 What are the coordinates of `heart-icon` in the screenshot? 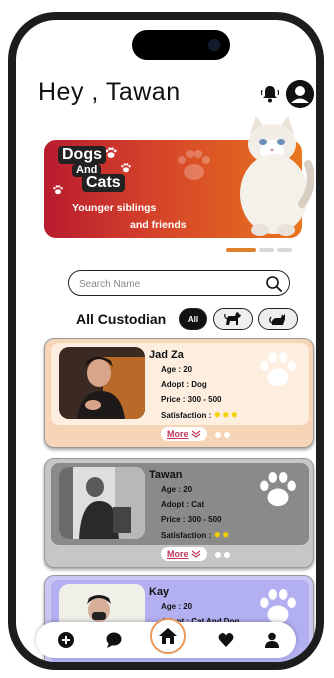 It's located at (226, 640).